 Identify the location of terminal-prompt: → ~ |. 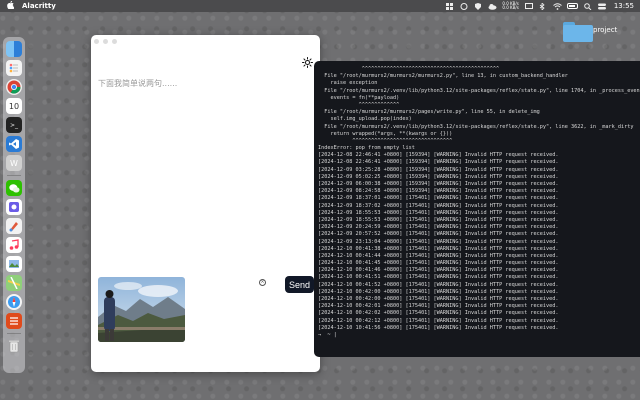
(479, 335).